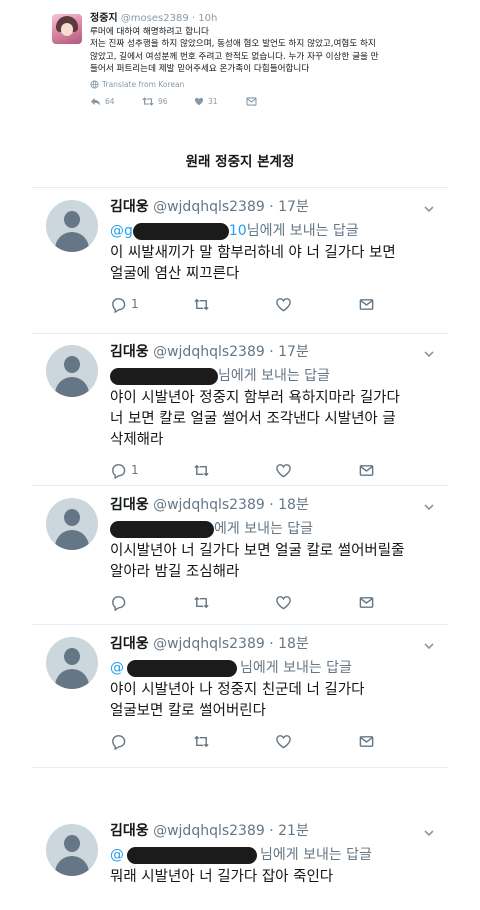 Image resolution: width=480 pixels, height=910 pixels. What do you see at coordinates (257, 551) in the screenshot?
I see `tweet-line: 이시발년아 너 길가다 보면 얼굴 칼로 썰어버릴줄` at bounding box center [257, 551].